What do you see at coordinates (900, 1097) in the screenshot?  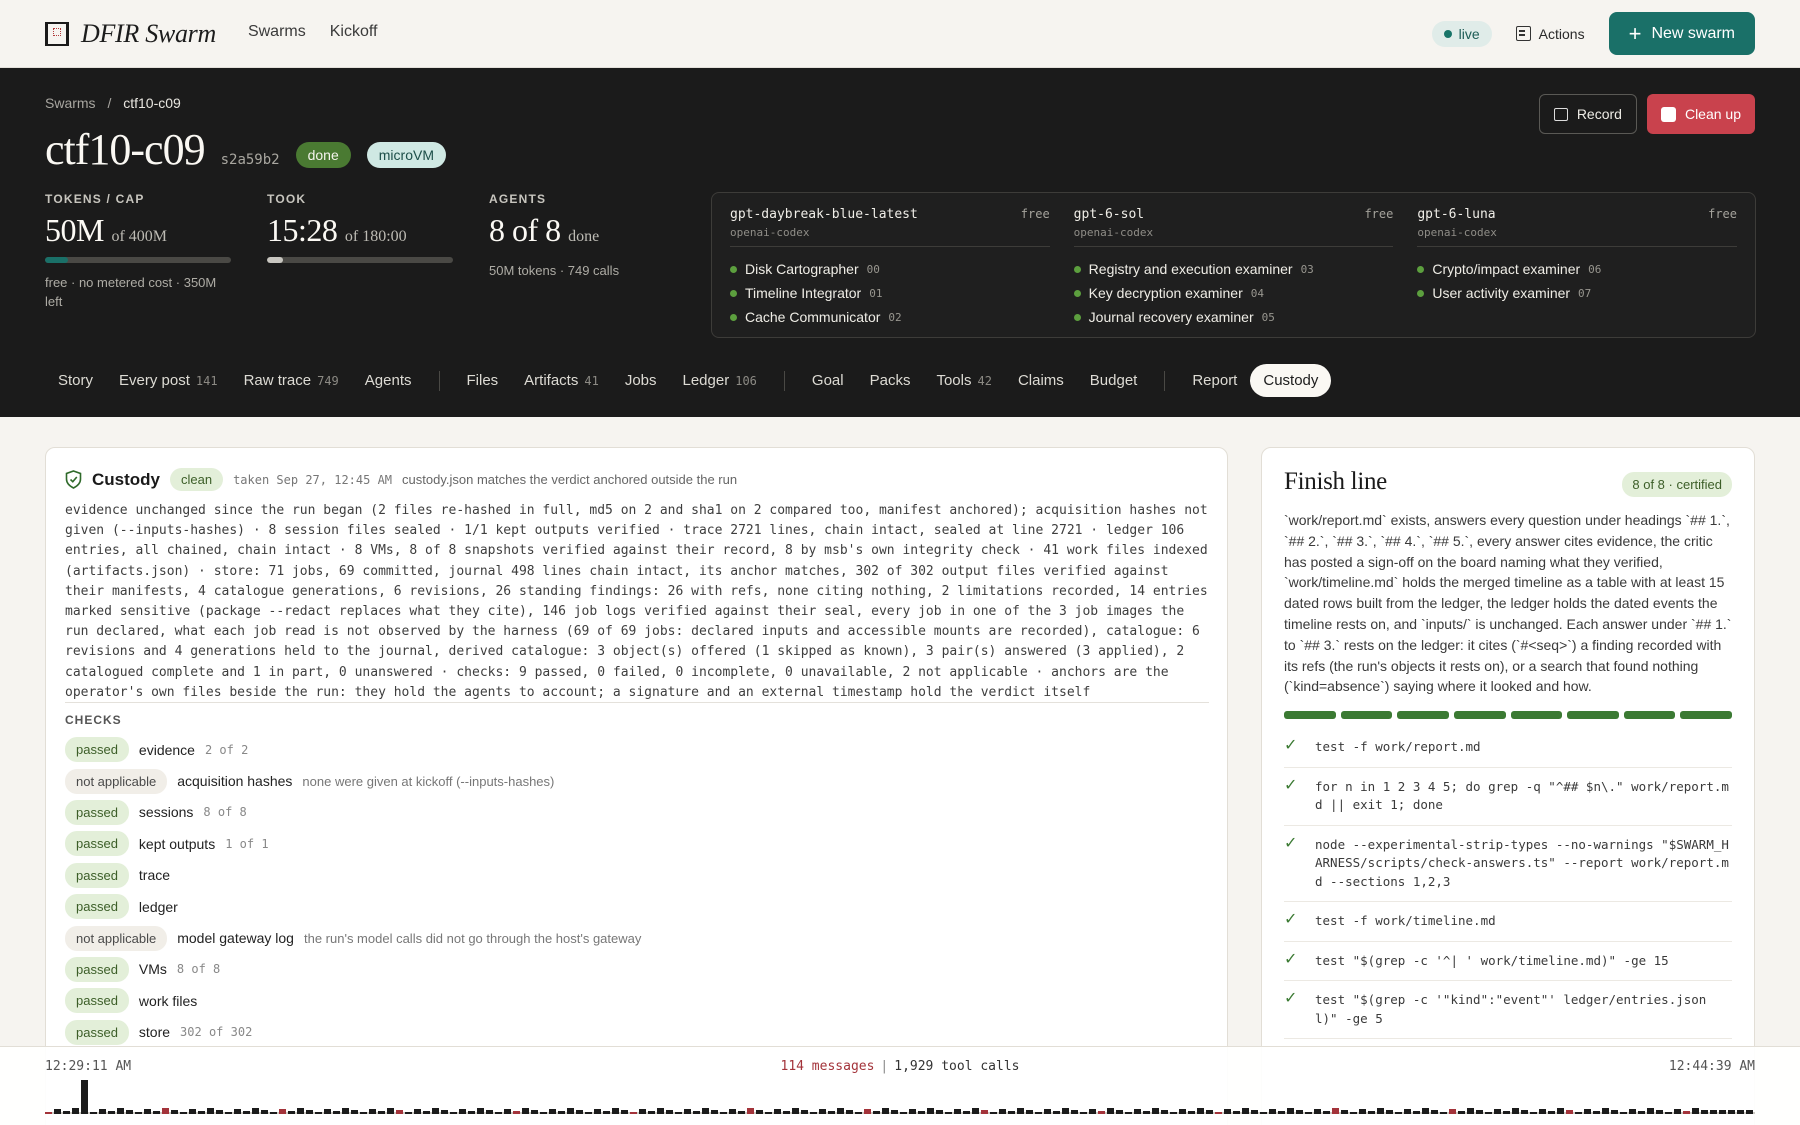 I see `activity-timeline` at bounding box center [900, 1097].